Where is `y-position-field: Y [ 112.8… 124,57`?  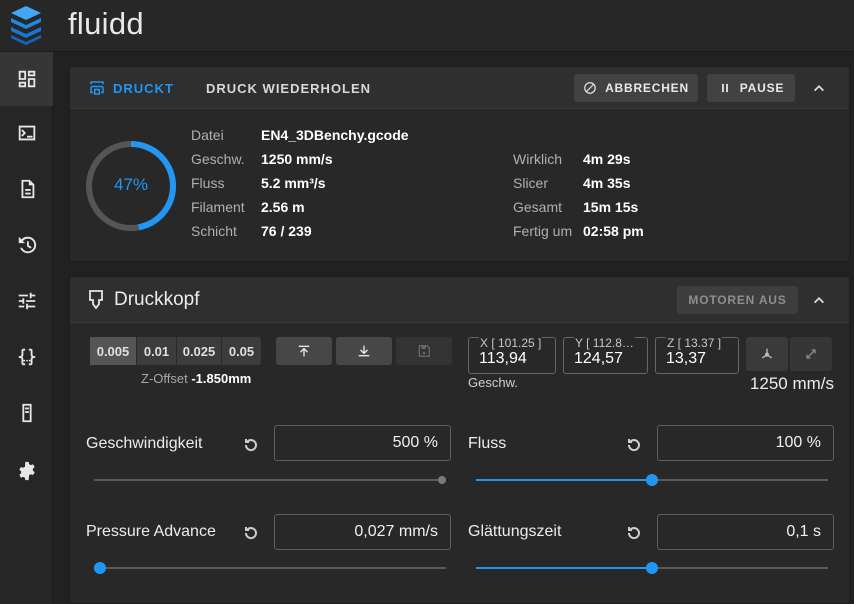
y-position-field: Y [ 112.8… 124,57 is located at coordinates (605, 355).